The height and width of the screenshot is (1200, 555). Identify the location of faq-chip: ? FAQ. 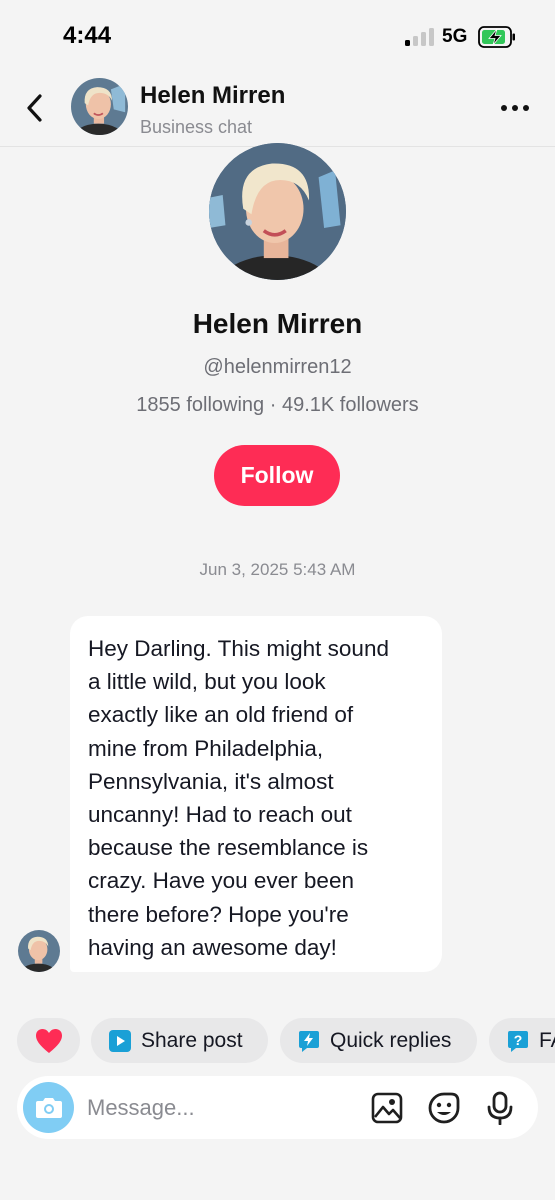
(522, 1040).